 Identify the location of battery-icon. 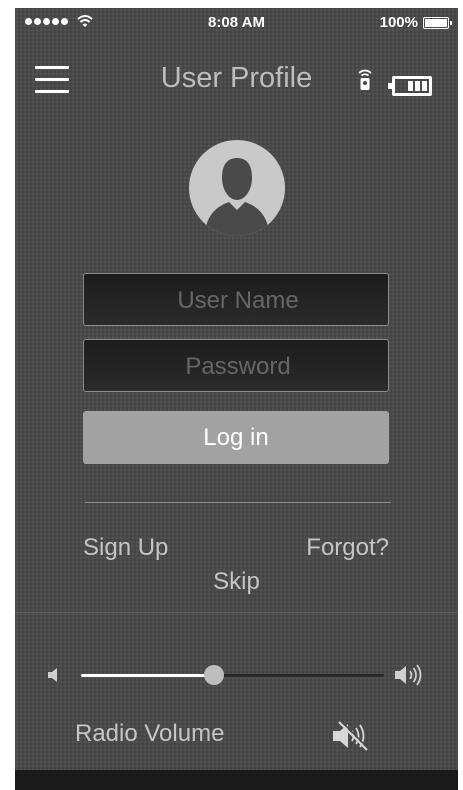
(437, 23).